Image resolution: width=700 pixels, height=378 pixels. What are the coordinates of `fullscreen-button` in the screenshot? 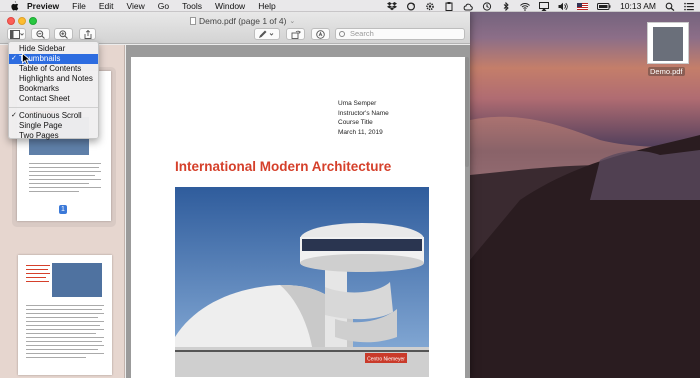 It's located at (33, 21).